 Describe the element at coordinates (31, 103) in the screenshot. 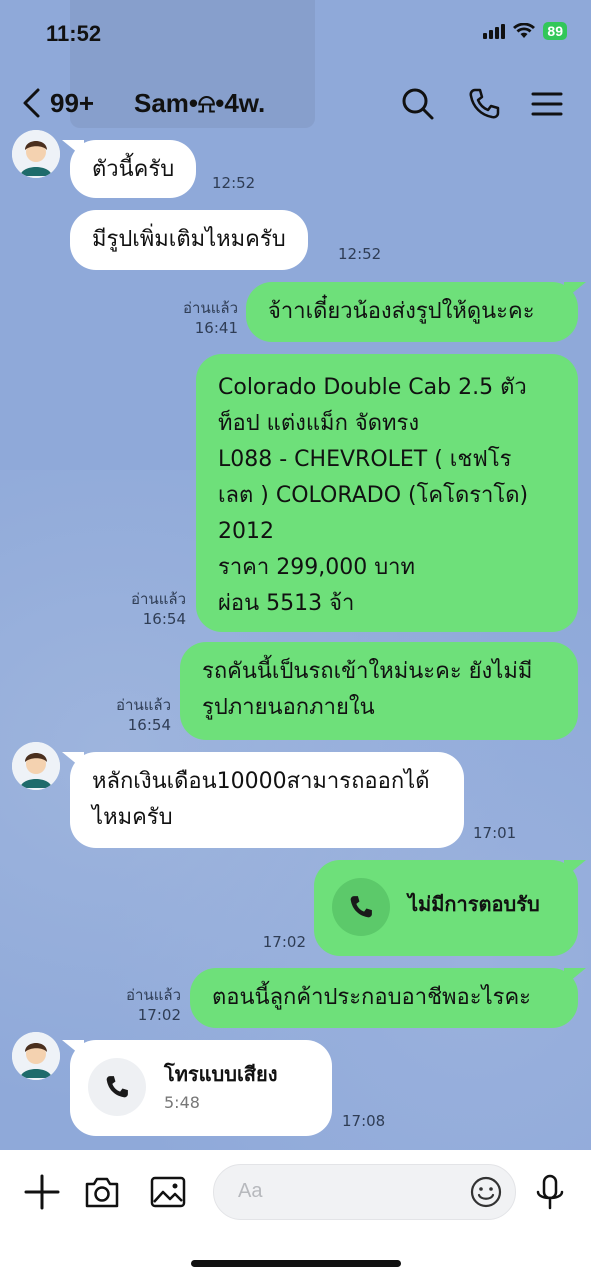

I see `chevron-left-icon` at that location.